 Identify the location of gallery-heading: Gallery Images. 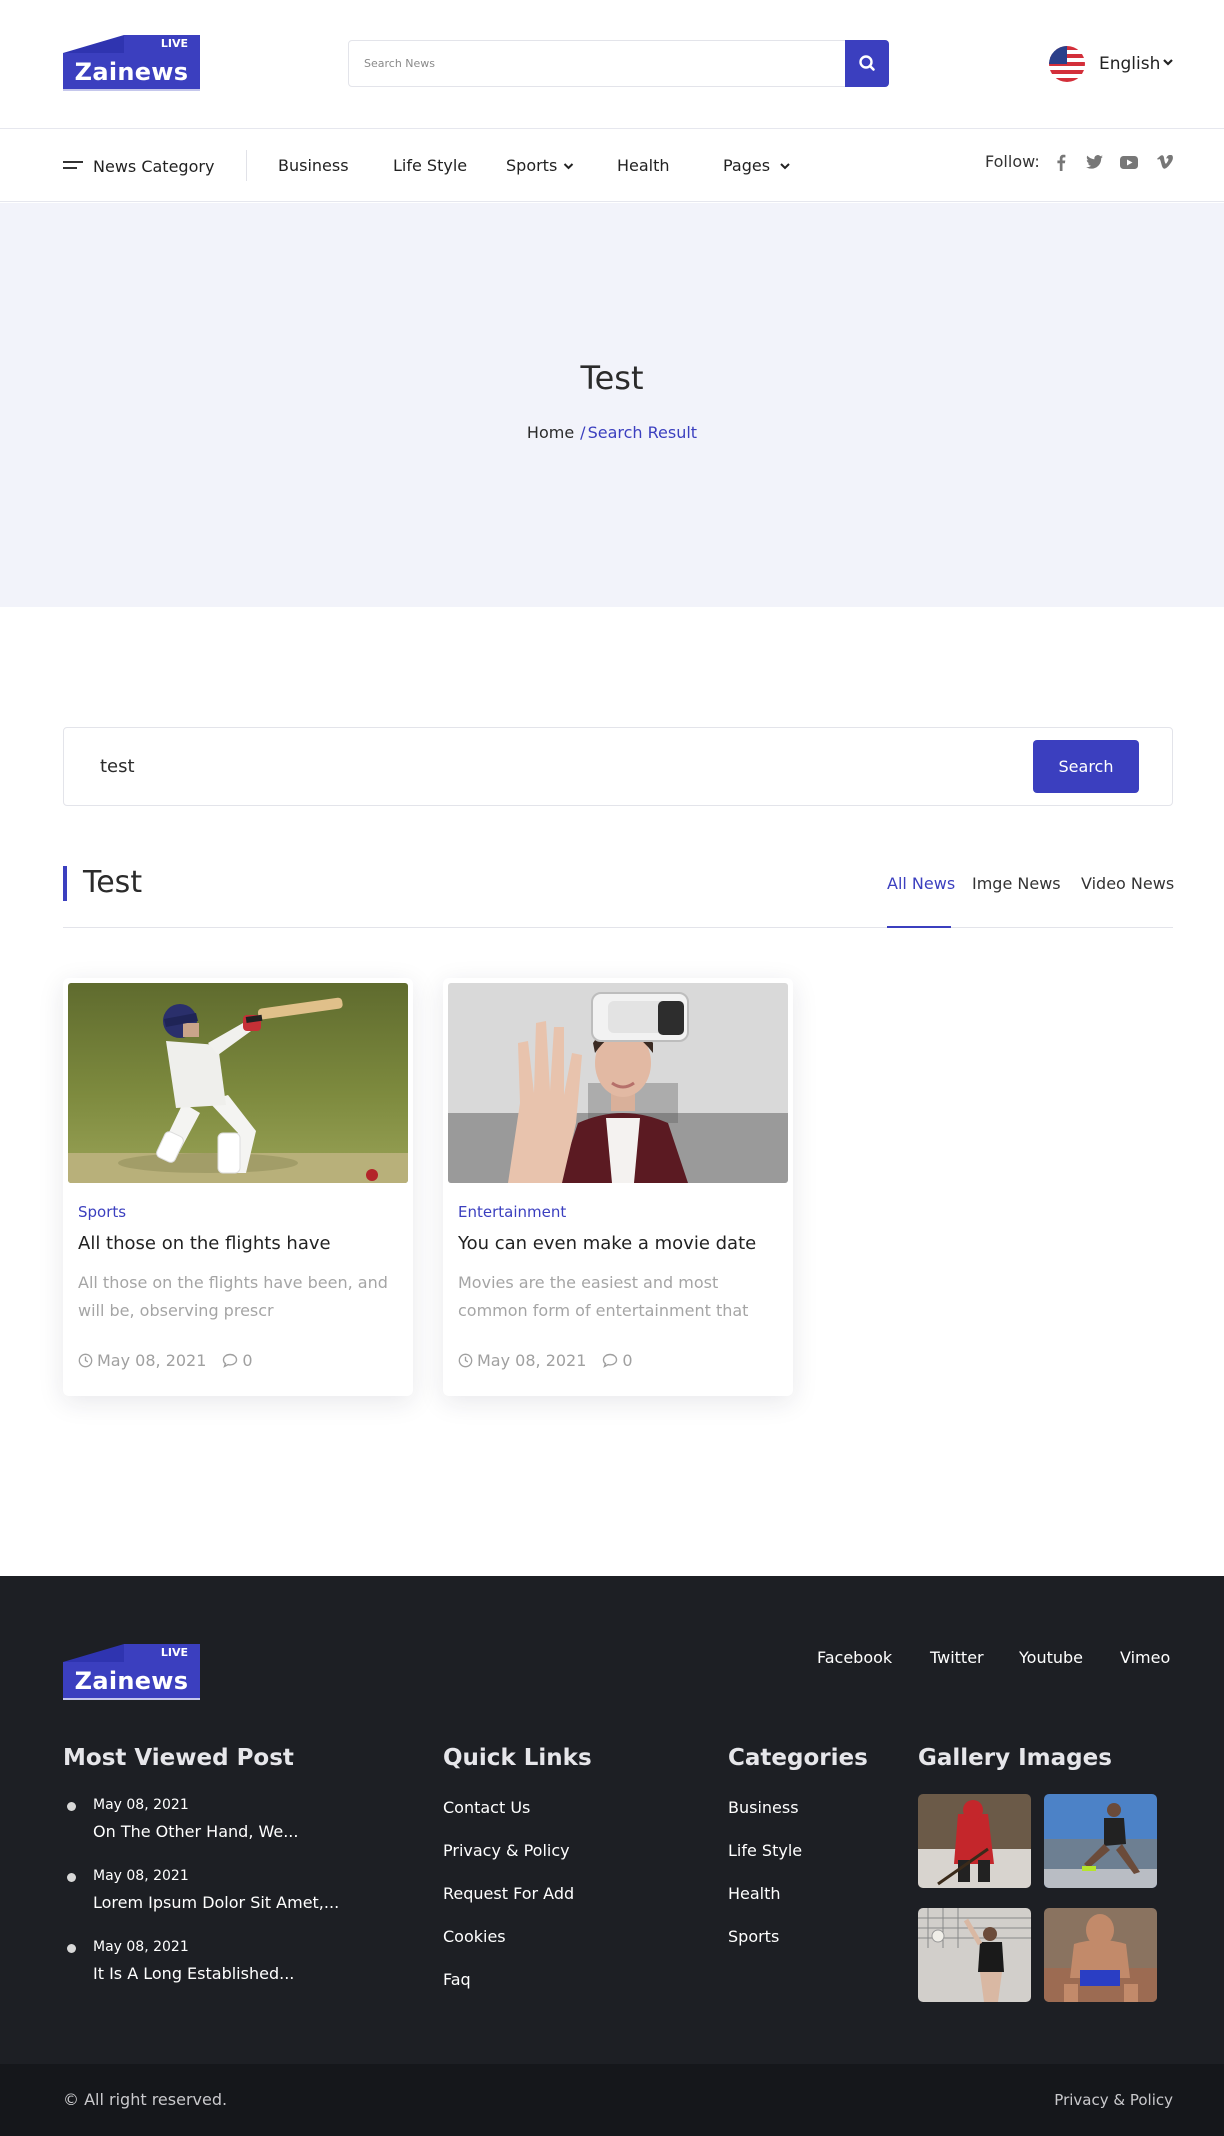
(1015, 1758).